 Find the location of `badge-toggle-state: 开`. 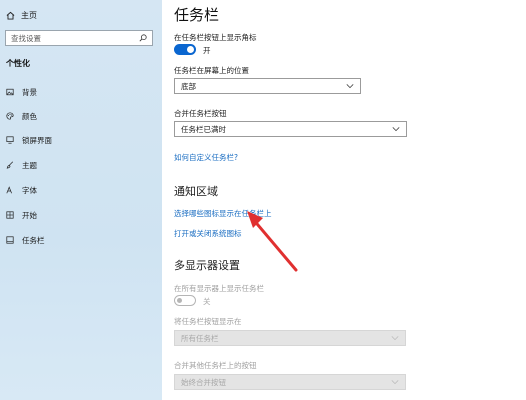

badge-toggle-state: 开 is located at coordinates (207, 50).